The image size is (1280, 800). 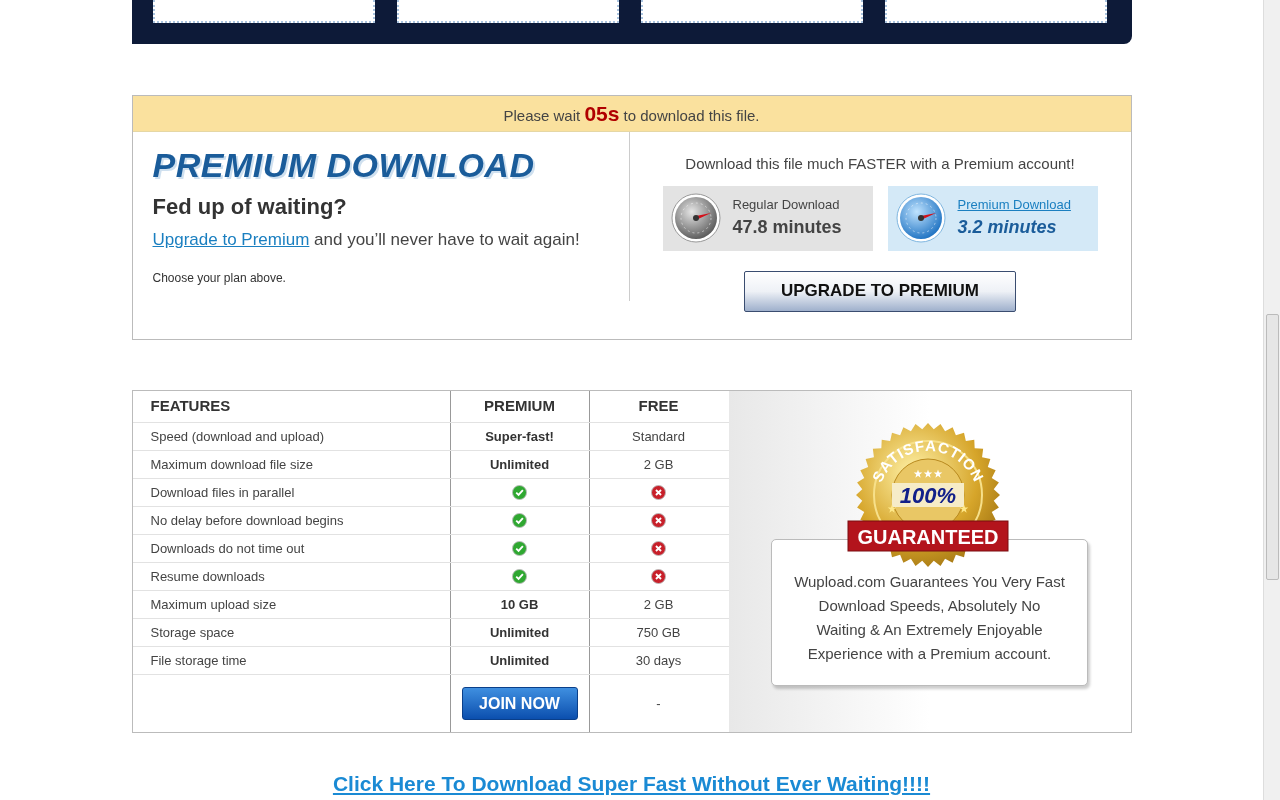 I want to click on feature-name: Download files in parallel, so click(x=222, y=492).